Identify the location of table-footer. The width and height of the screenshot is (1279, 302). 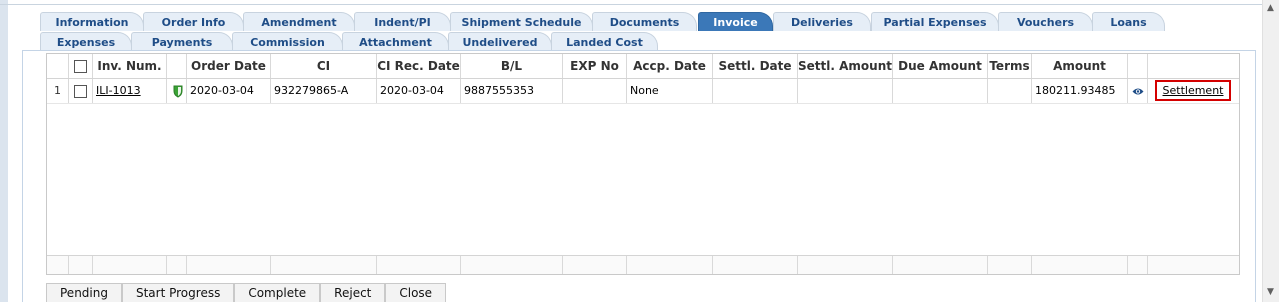
(643, 264).